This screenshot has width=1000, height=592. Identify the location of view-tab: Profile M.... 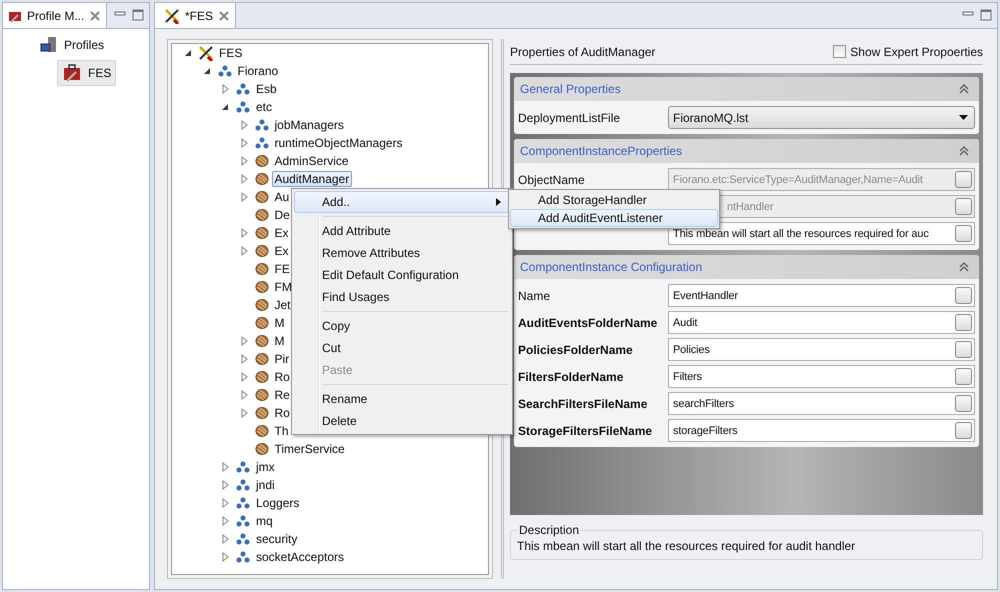
(55, 15).